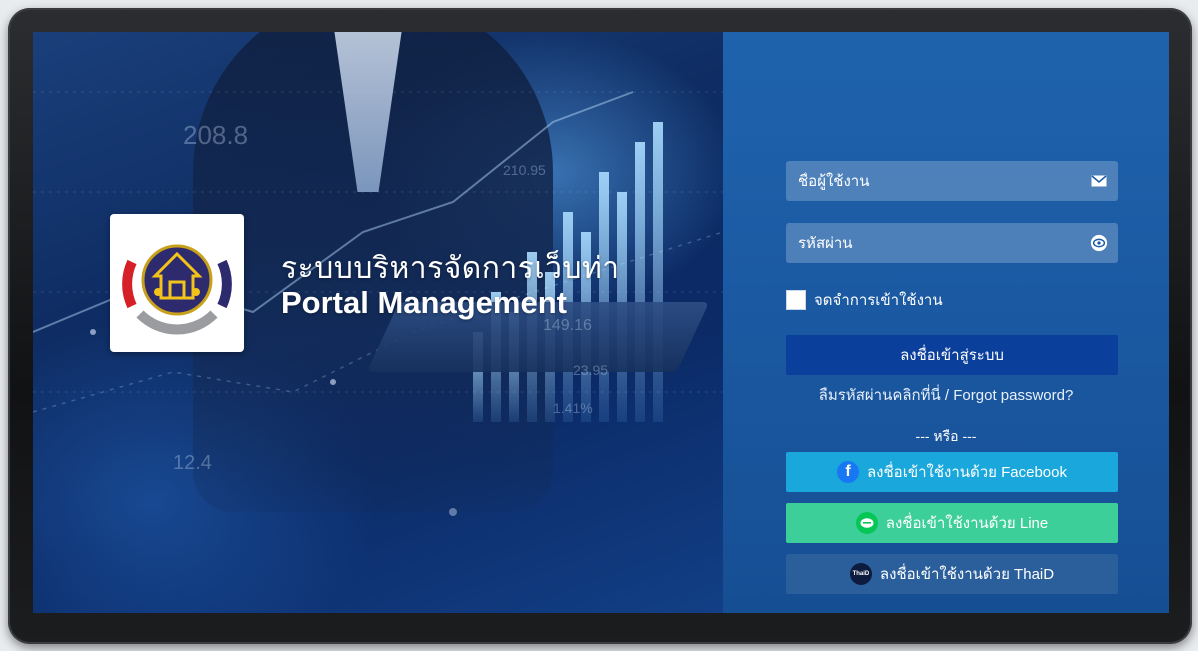 This screenshot has width=1198, height=651. Describe the element at coordinates (943, 243) in the screenshot. I see `password-input` at that location.